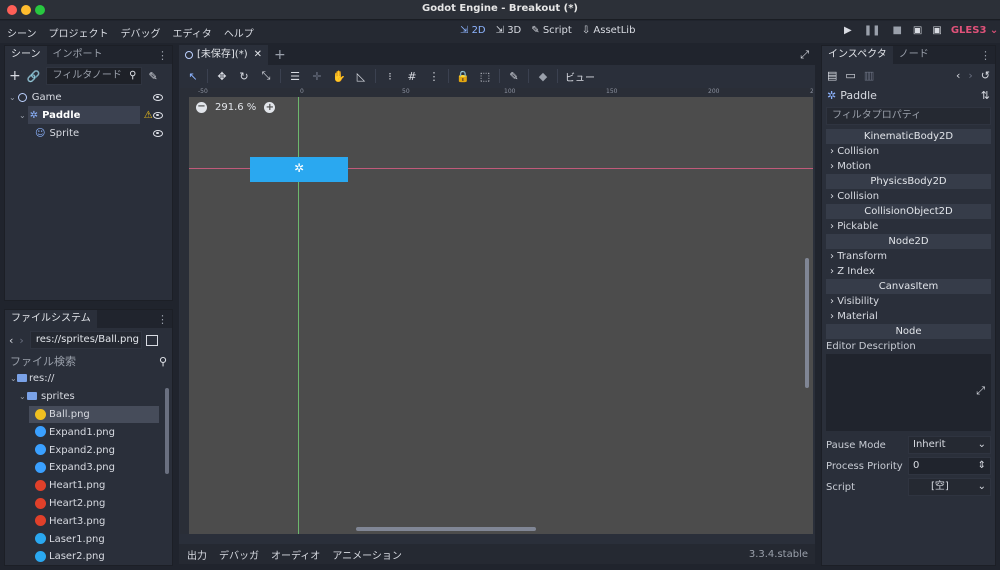 The width and height of the screenshot is (1000, 570). I want to click on horizontal-scrollbar, so click(446, 529).